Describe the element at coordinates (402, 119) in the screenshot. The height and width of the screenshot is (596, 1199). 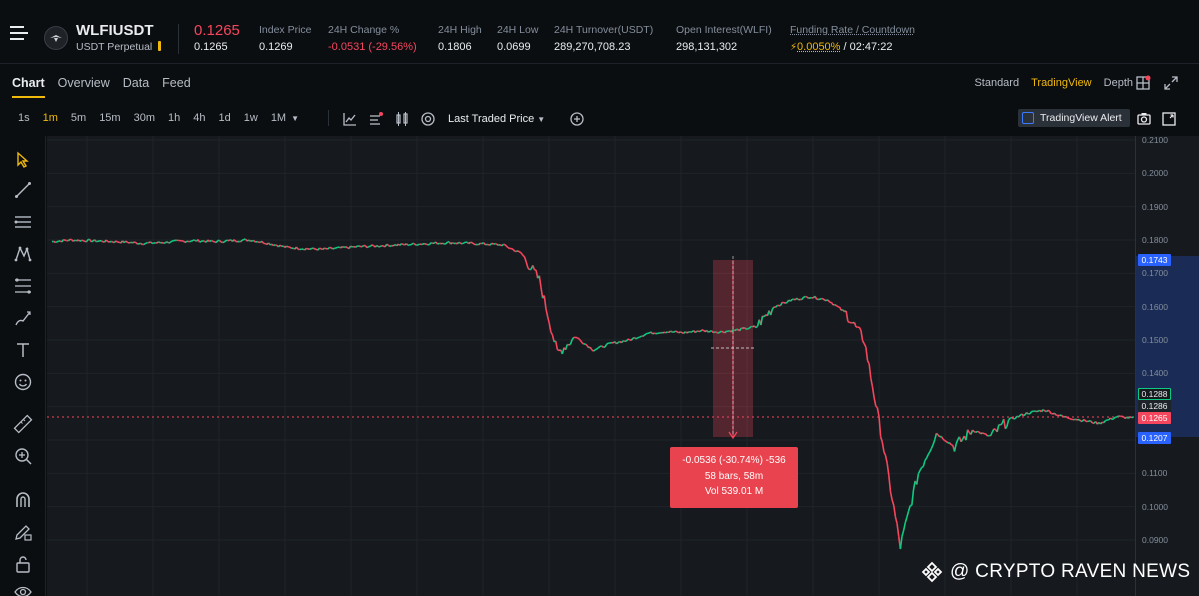
I see `candles-icon` at that location.